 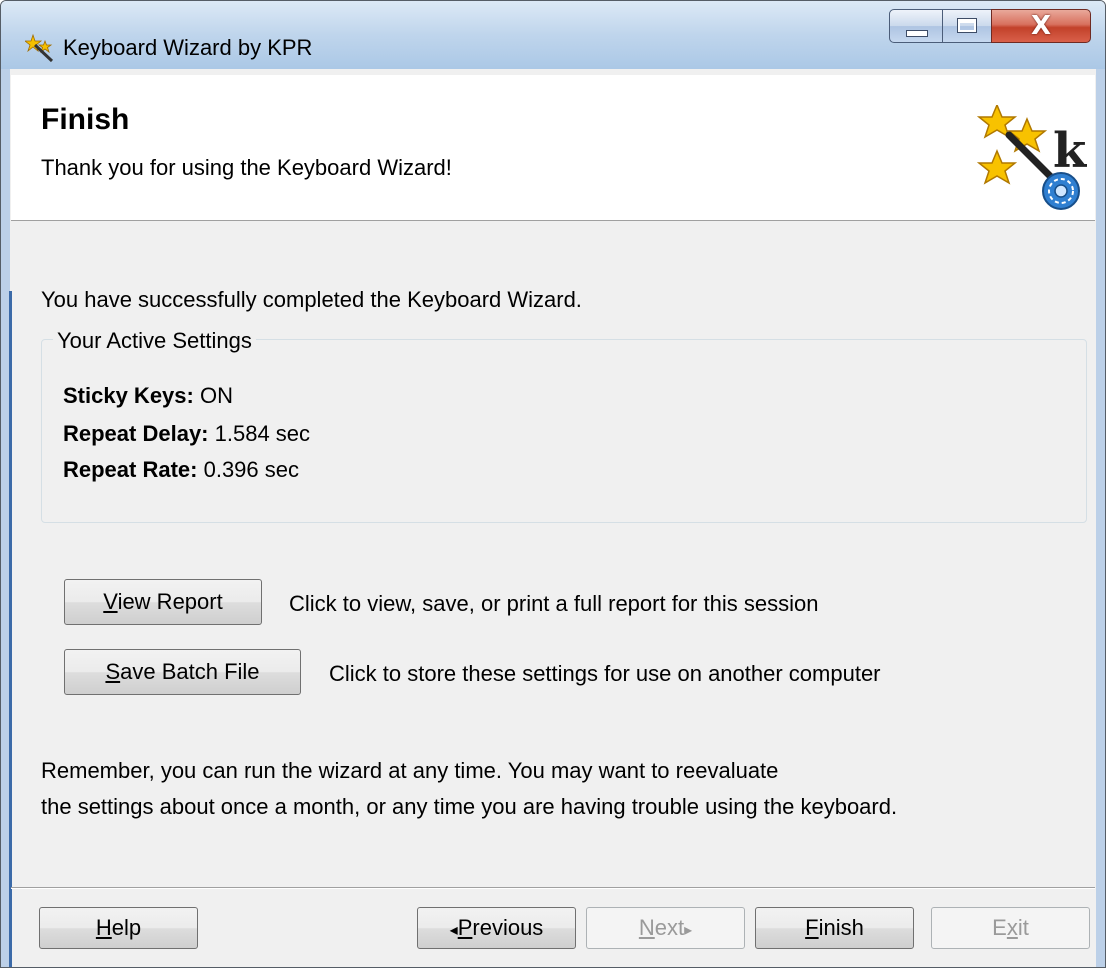 I want to click on exit-label: it, so click(x=1023, y=927).